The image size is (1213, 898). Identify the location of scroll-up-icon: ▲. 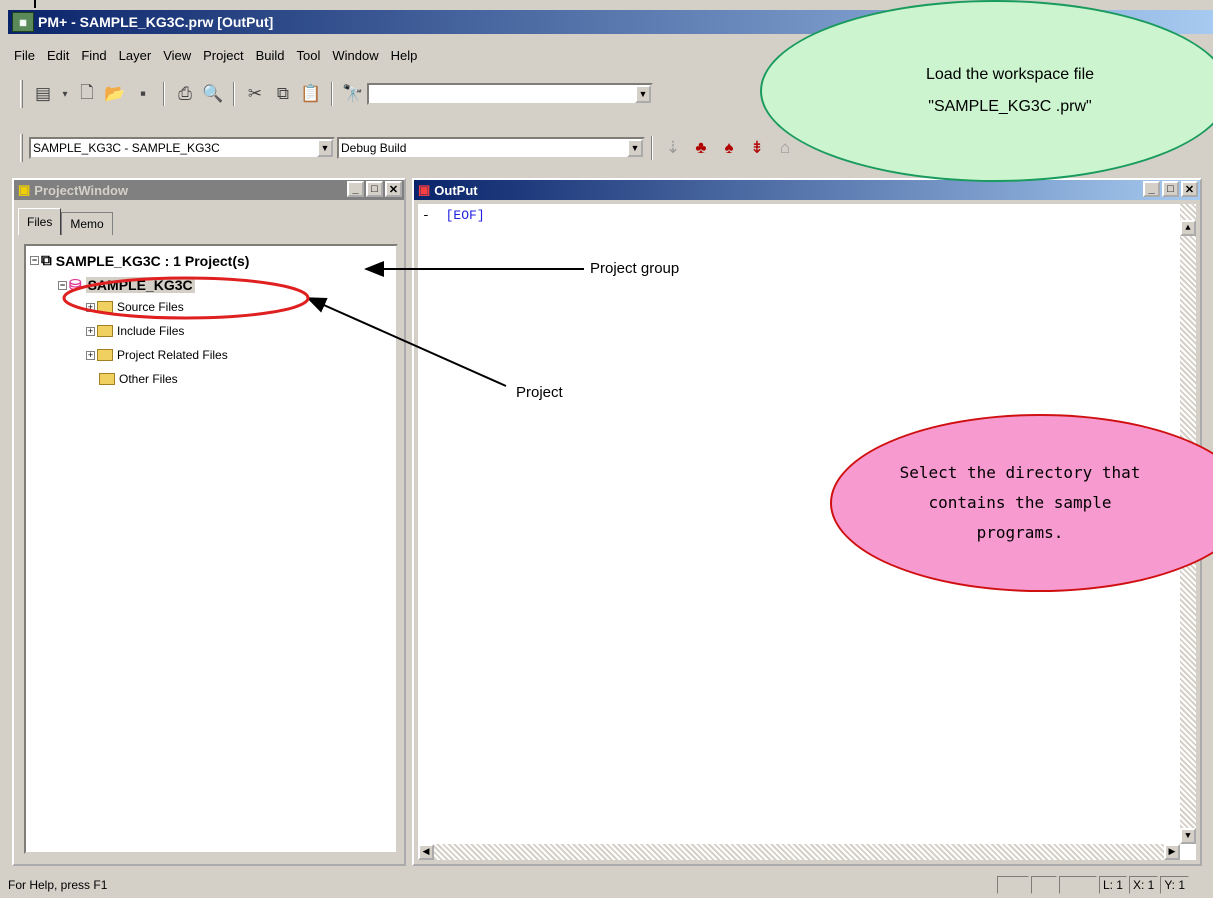
(1188, 228).